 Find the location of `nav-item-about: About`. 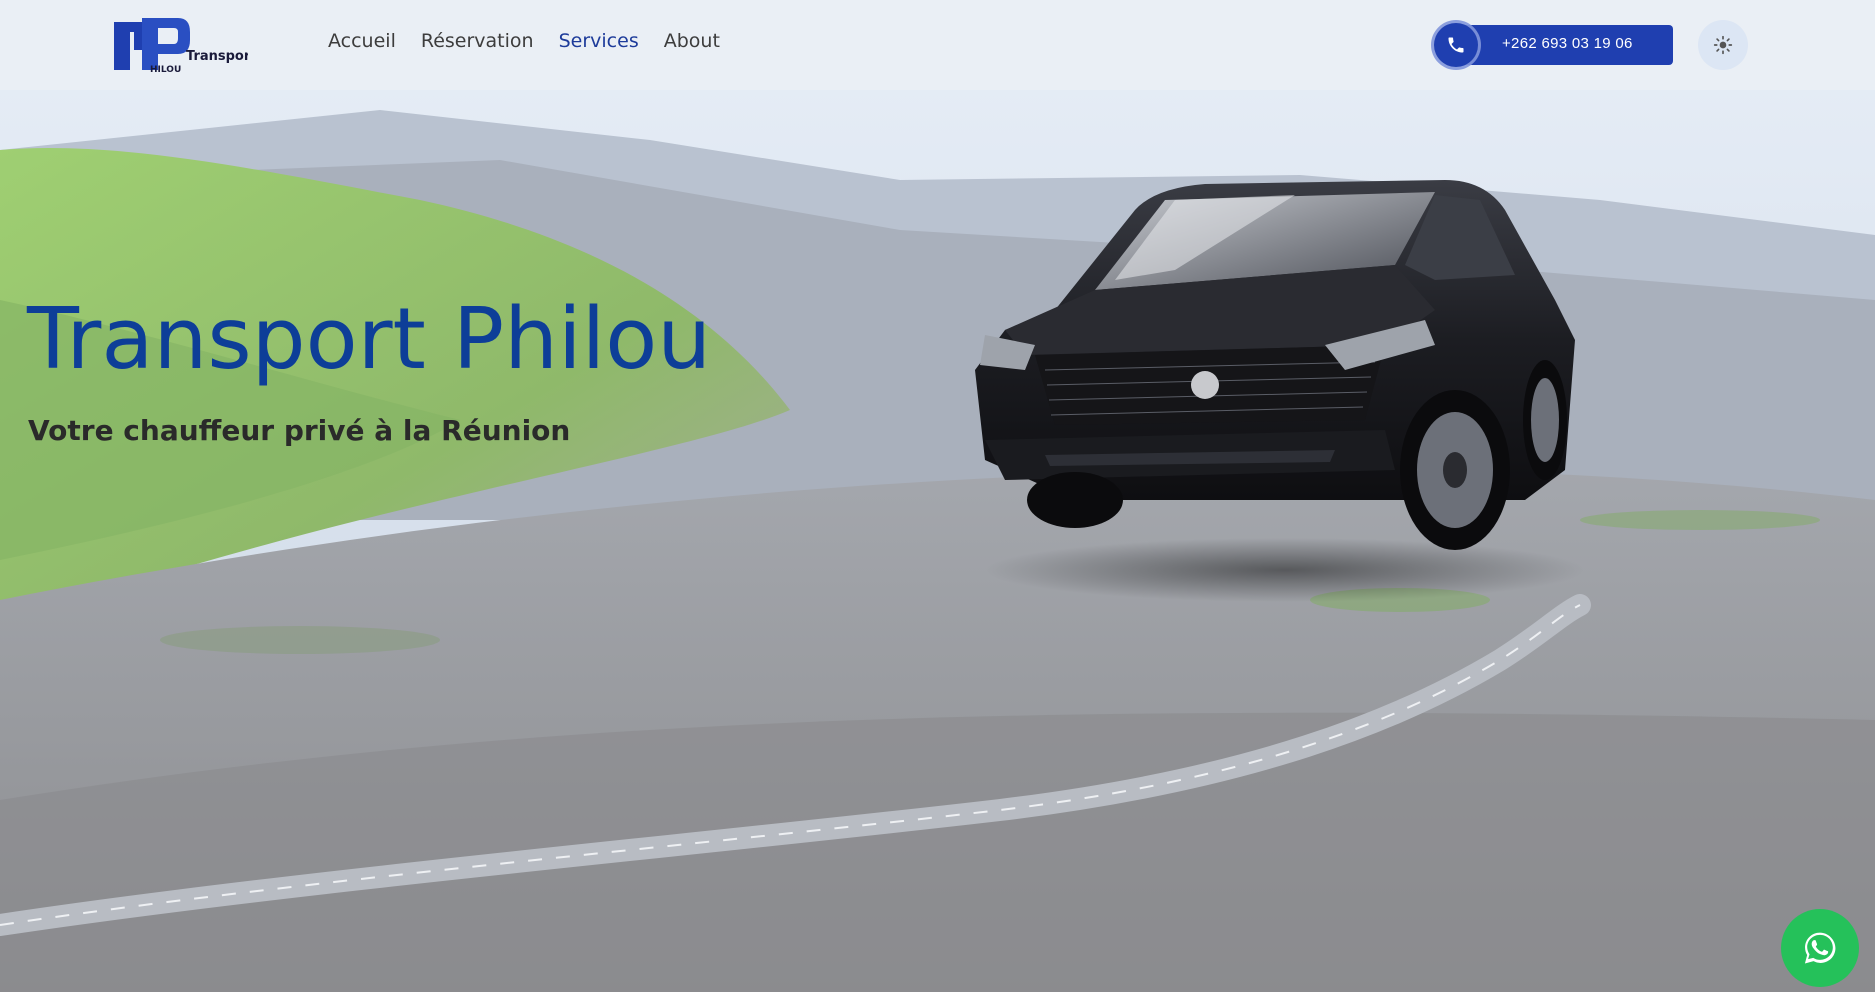

nav-item-about: About is located at coordinates (692, 41).